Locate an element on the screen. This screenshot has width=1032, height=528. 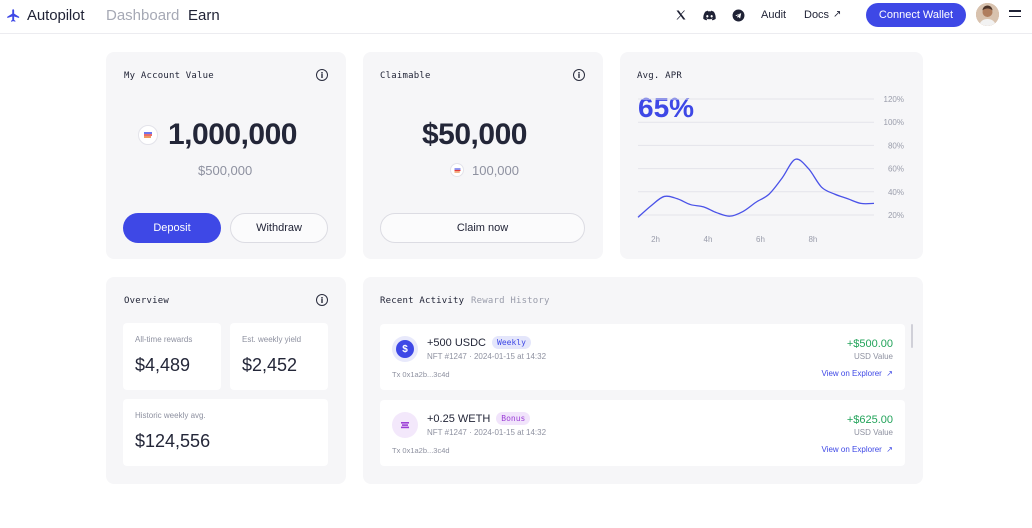
account-usd-value: $500,000 is located at coordinates (225, 170).